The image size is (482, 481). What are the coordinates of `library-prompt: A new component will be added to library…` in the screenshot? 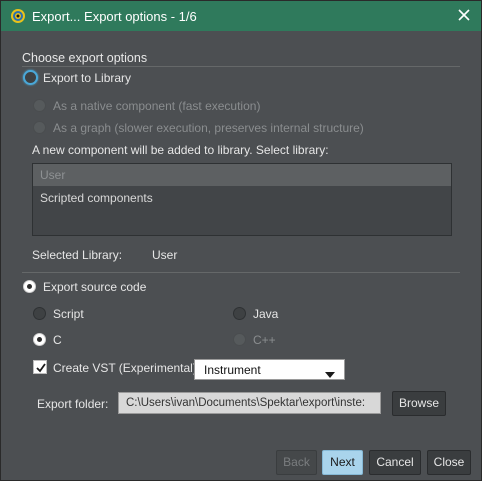 It's located at (180, 150).